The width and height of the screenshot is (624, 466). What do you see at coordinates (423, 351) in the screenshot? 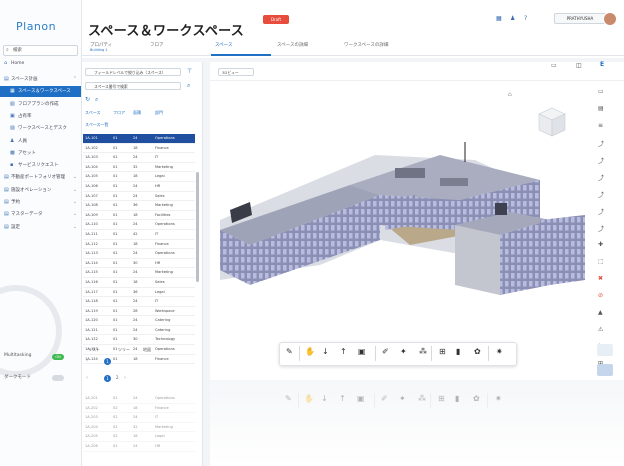
I see `toolbar-tool-icon: ⁂` at bounding box center [423, 351].